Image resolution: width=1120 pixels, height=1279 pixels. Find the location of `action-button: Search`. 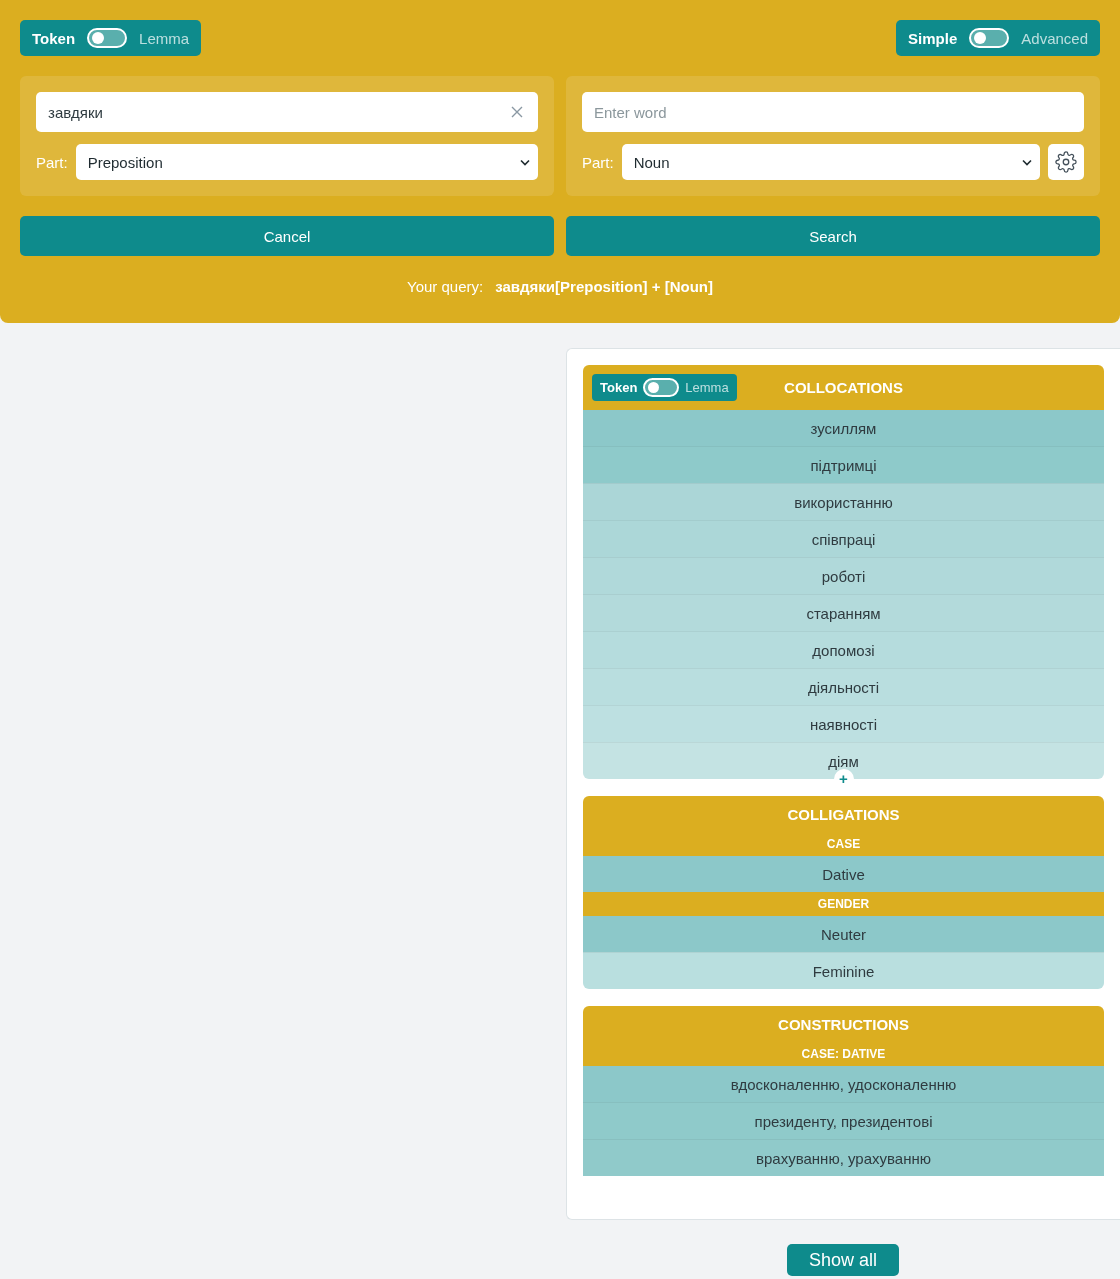

action-button: Search is located at coordinates (833, 236).